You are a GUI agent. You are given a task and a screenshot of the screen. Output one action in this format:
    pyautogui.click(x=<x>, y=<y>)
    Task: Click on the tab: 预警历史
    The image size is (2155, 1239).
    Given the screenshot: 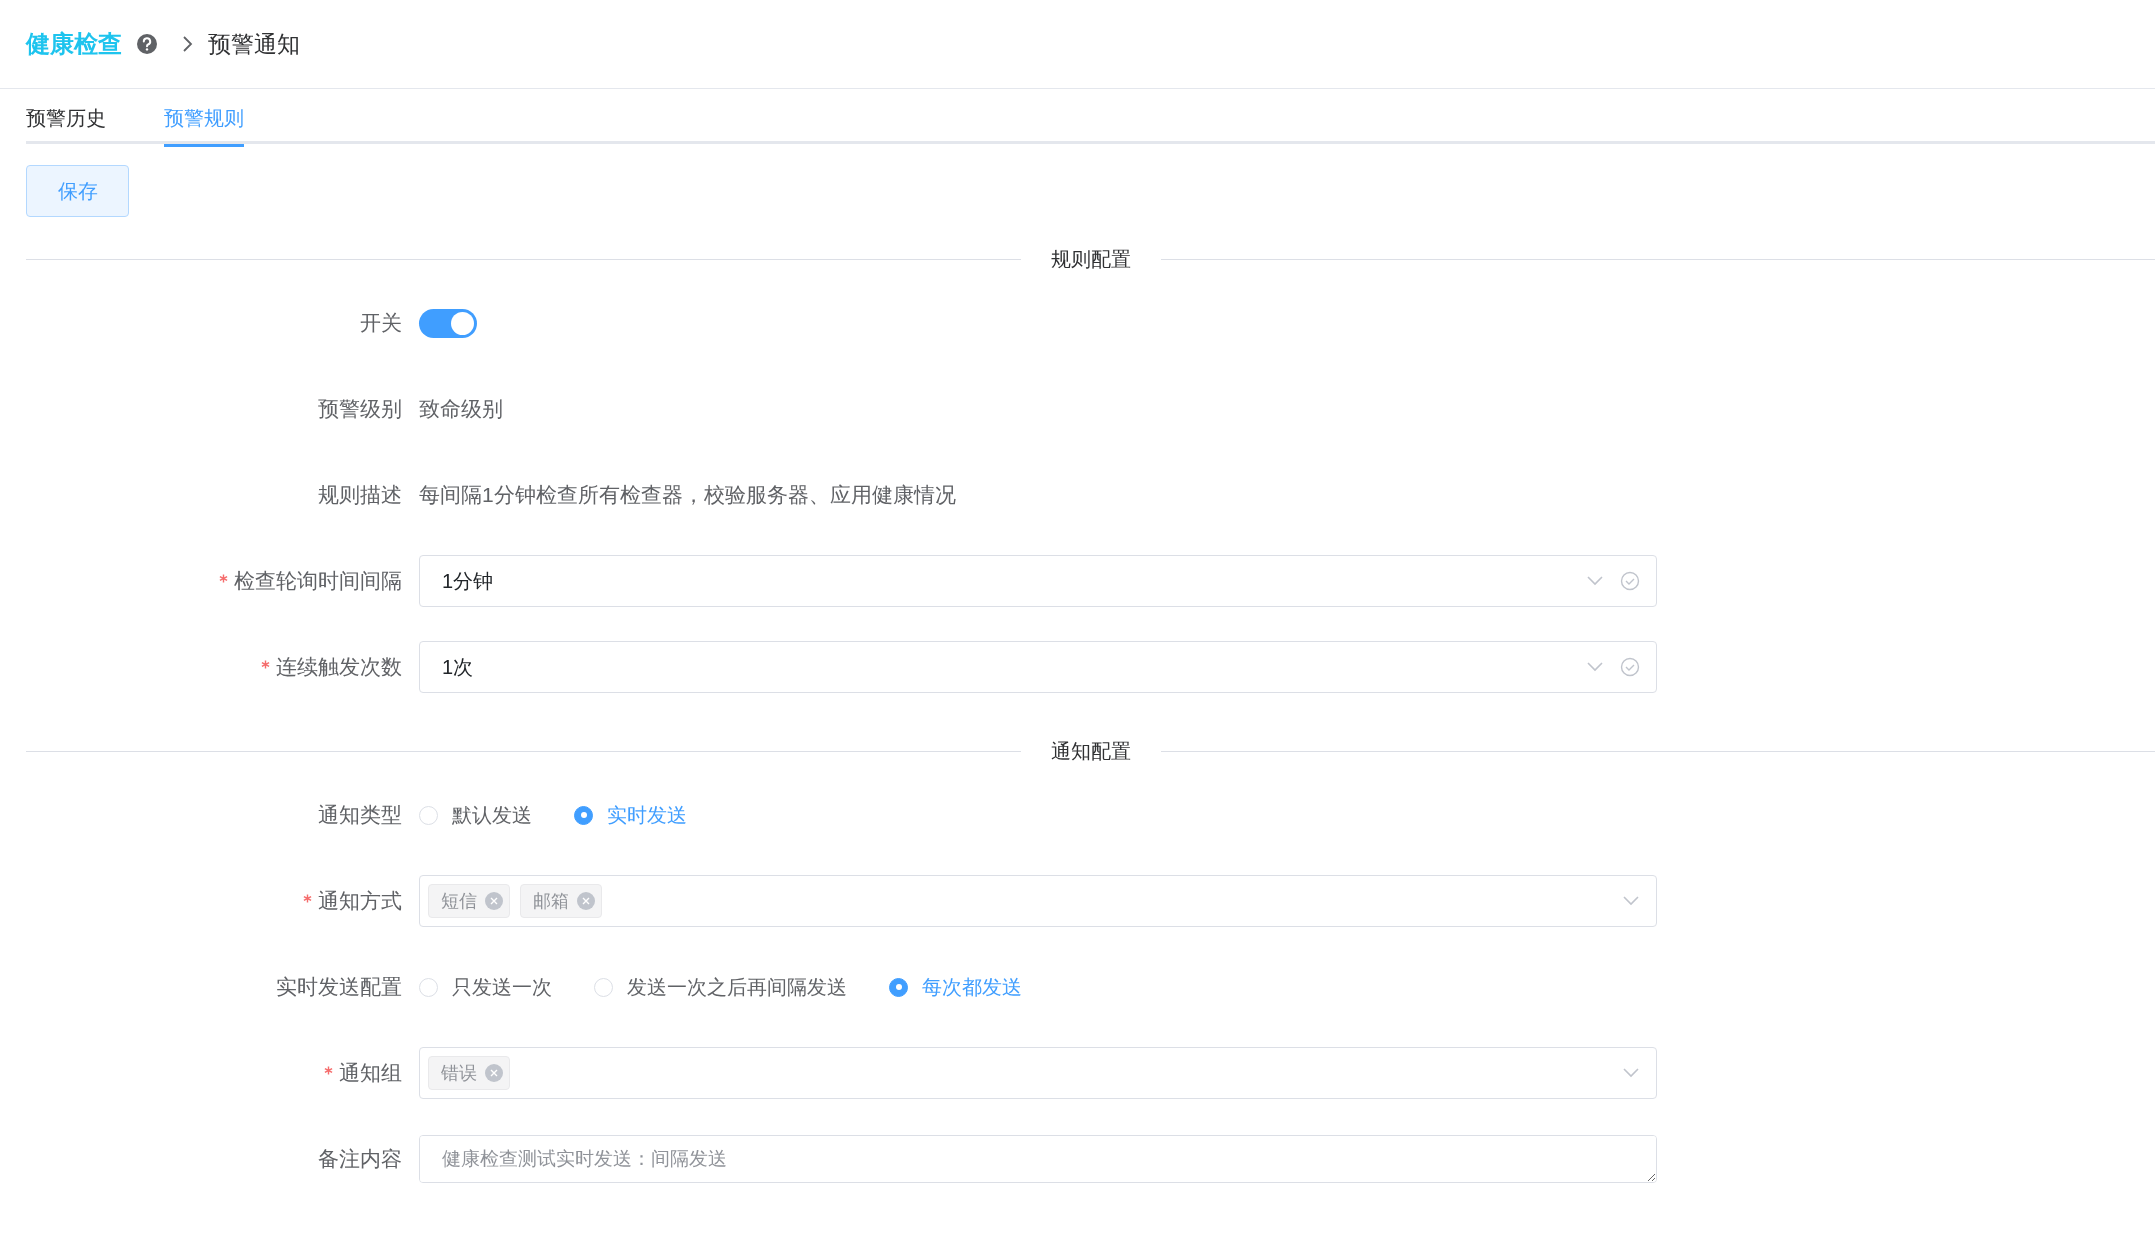 What is the action you would take?
    pyautogui.click(x=66, y=119)
    